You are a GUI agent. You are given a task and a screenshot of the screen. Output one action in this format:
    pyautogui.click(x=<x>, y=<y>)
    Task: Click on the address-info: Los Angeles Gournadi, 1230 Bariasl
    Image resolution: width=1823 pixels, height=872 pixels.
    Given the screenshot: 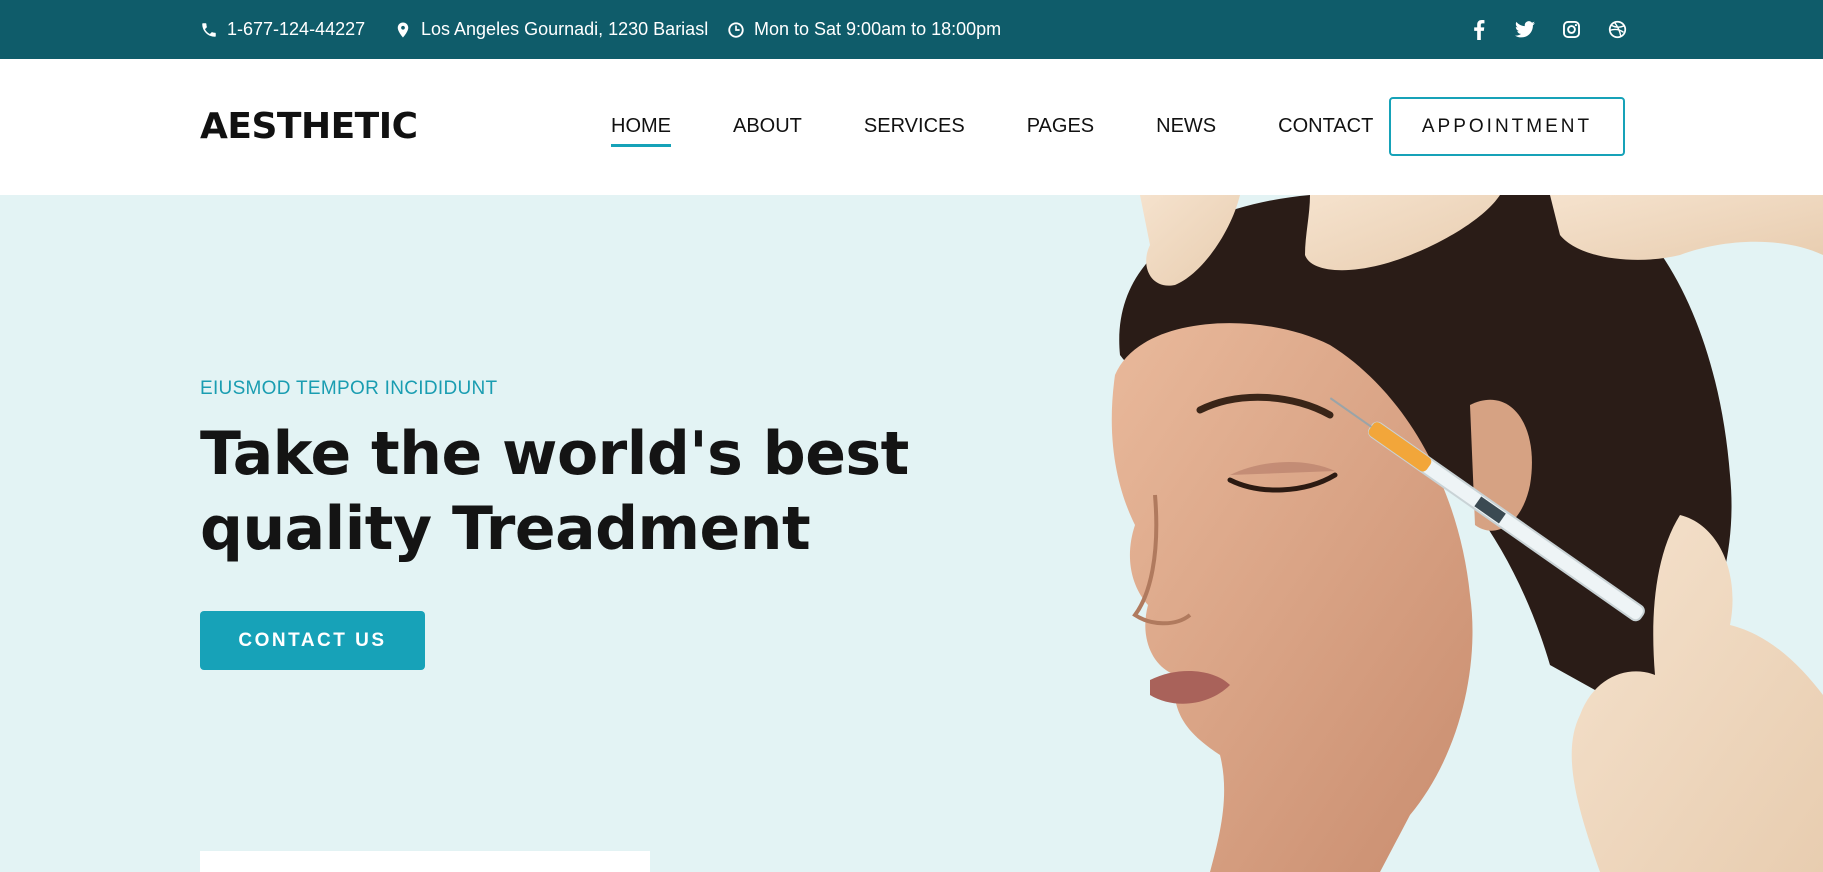 What is the action you would take?
    pyautogui.click(x=551, y=29)
    